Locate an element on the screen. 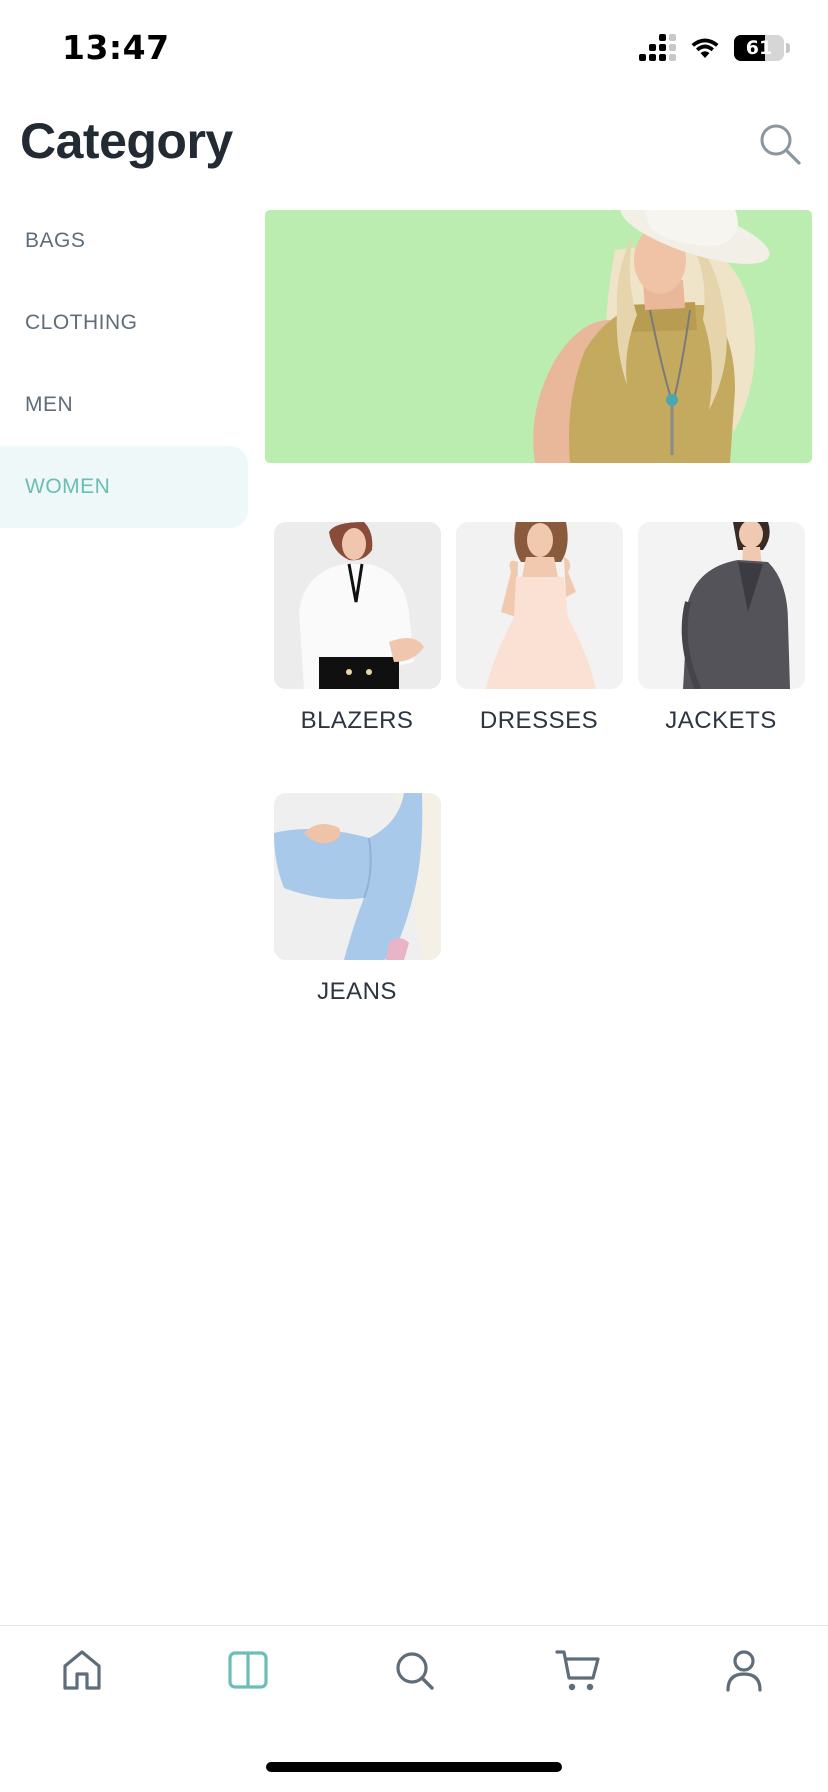 Image resolution: width=828 pixels, height=1792 pixels. subcategory-label: JACKETS is located at coordinates (721, 720).